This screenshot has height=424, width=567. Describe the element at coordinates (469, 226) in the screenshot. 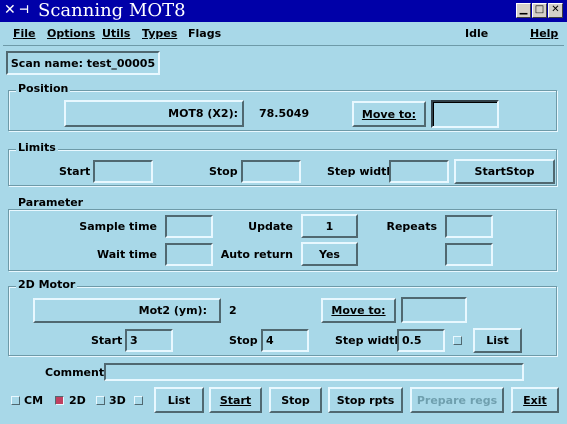

I see `repeats-input` at that location.